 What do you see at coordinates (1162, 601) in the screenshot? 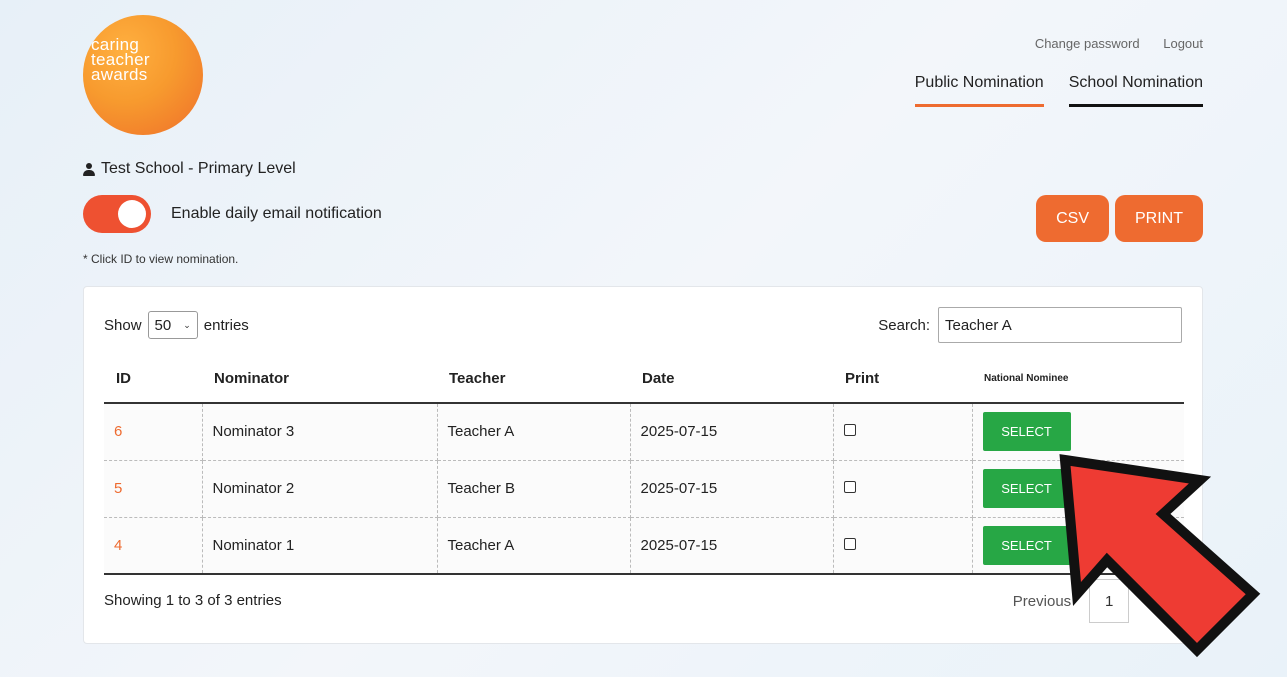
I see `next-page-button: Next` at bounding box center [1162, 601].